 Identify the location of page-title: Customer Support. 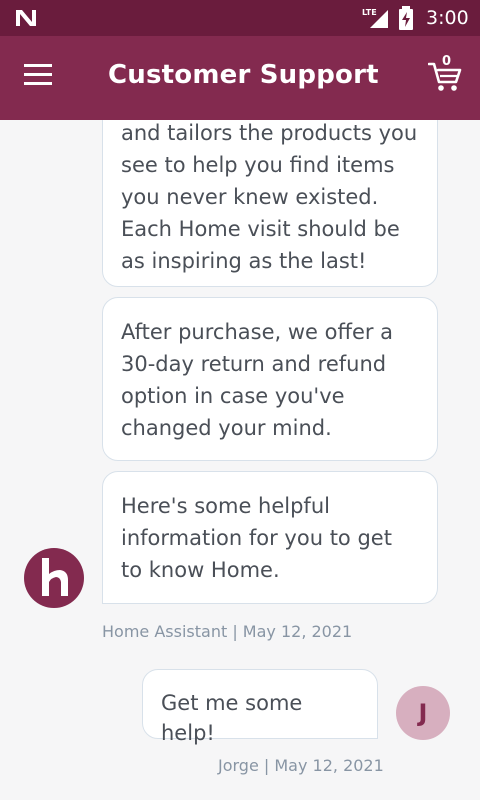
(243, 75).